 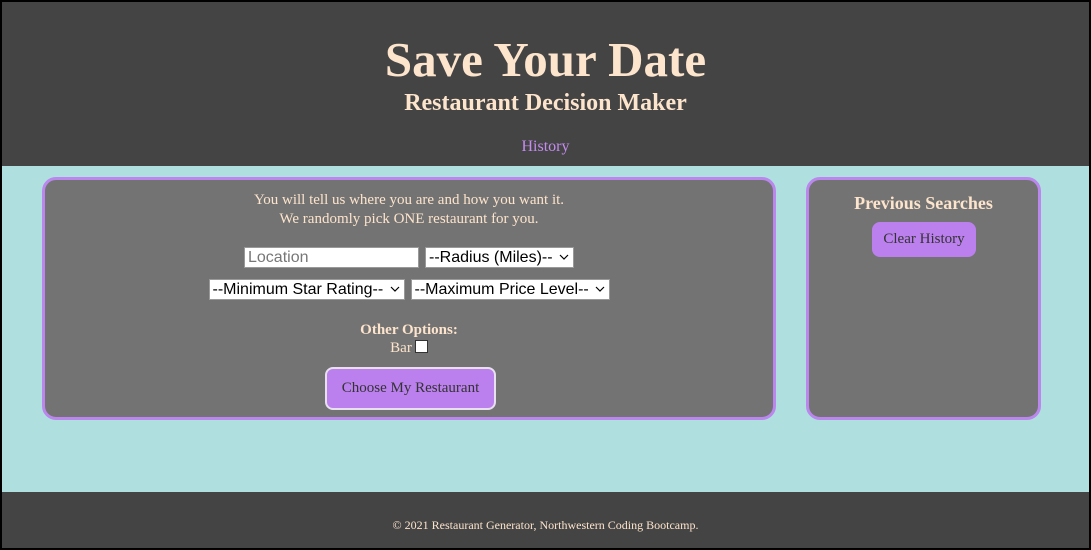 I want to click on radius-select-value: --Radius (Miles)--, so click(x=491, y=257).